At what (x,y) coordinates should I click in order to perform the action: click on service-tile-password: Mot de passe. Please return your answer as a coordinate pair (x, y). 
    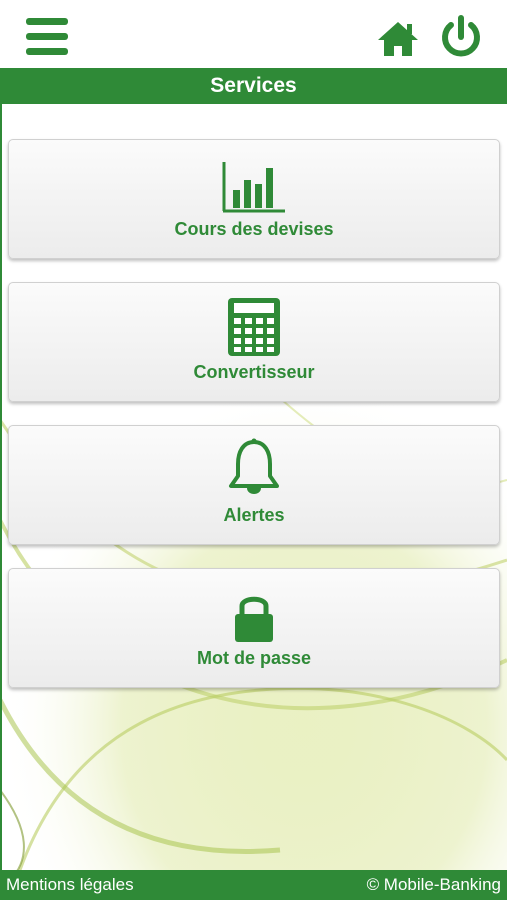
    Looking at the image, I should click on (254, 628).